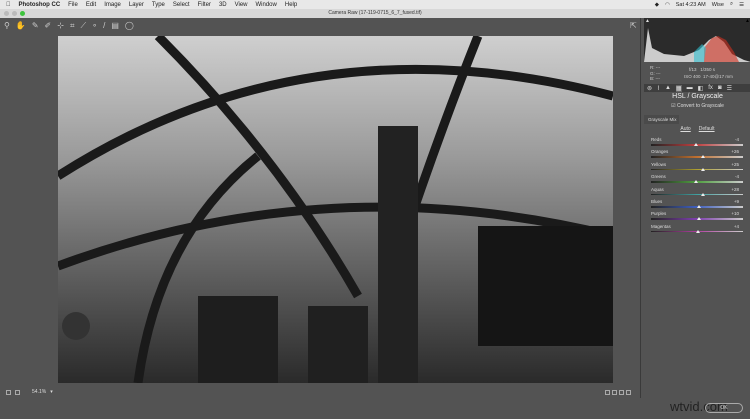 This screenshot has width=750, height=419. What do you see at coordinates (720, 88) in the screenshot?
I see `camera-calibration-tab-icon: ◙` at bounding box center [720, 88].